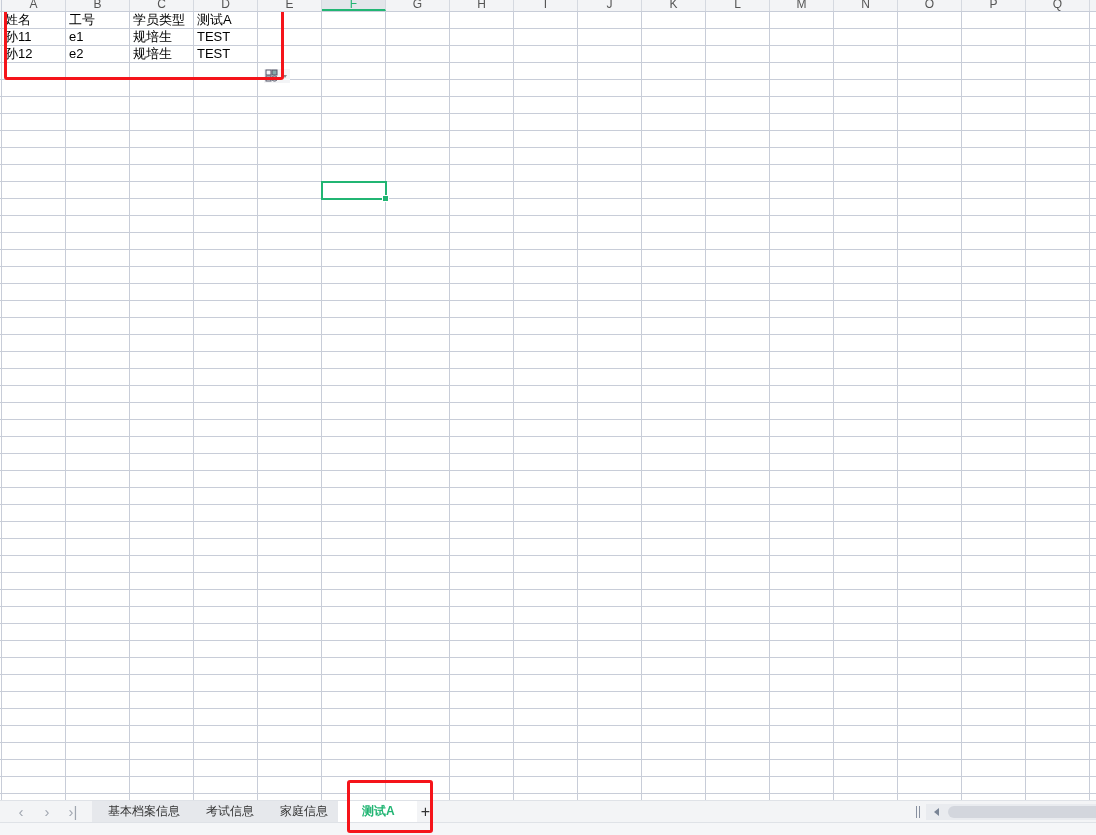 This screenshot has width=1096, height=835. What do you see at coordinates (301, 811) in the screenshot?
I see `sheet-tab: 家庭信息` at bounding box center [301, 811].